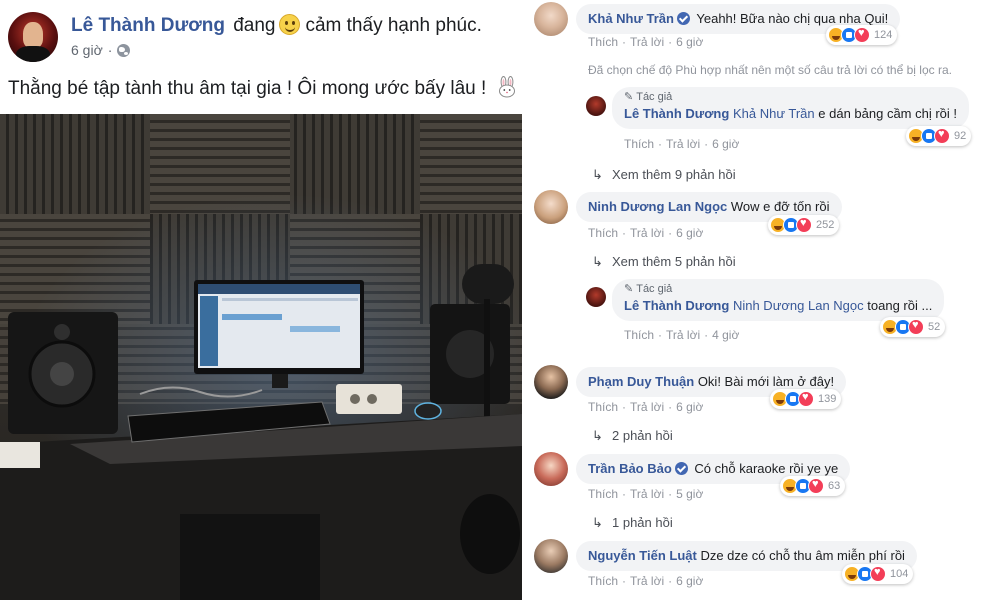 This screenshot has width=1000, height=600. I want to click on post-author-name: Lê Thành Dương, so click(148, 25).